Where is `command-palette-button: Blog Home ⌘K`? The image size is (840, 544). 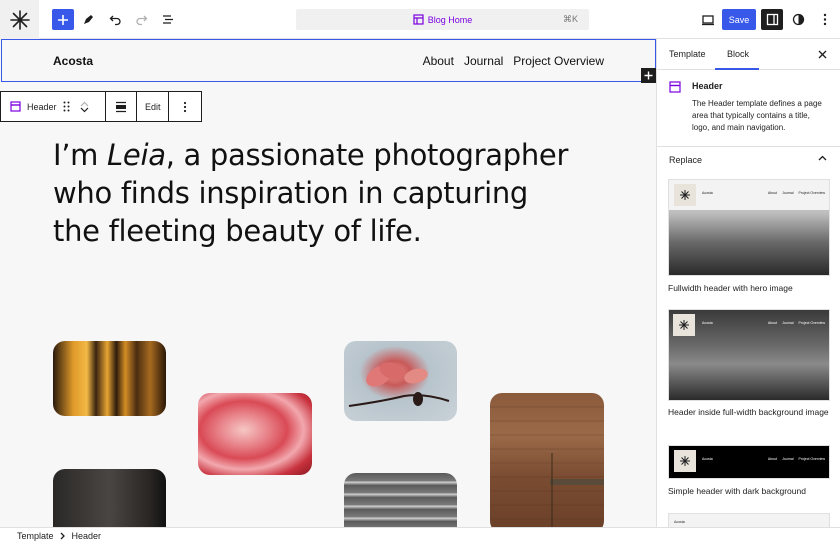 command-palette-button: Blog Home ⌘K is located at coordinates (442, 19).